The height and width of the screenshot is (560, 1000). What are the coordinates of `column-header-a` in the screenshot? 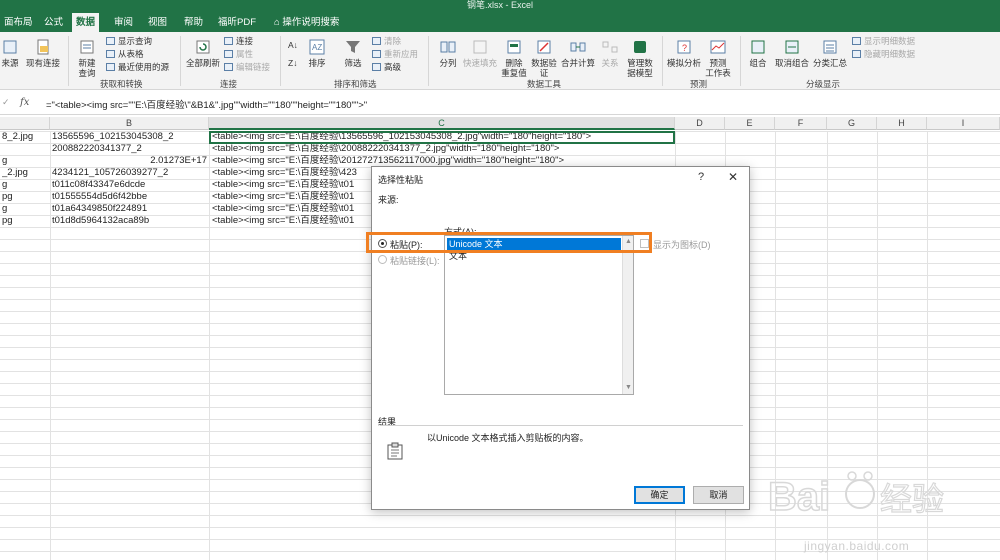 It's located at (25, 123).